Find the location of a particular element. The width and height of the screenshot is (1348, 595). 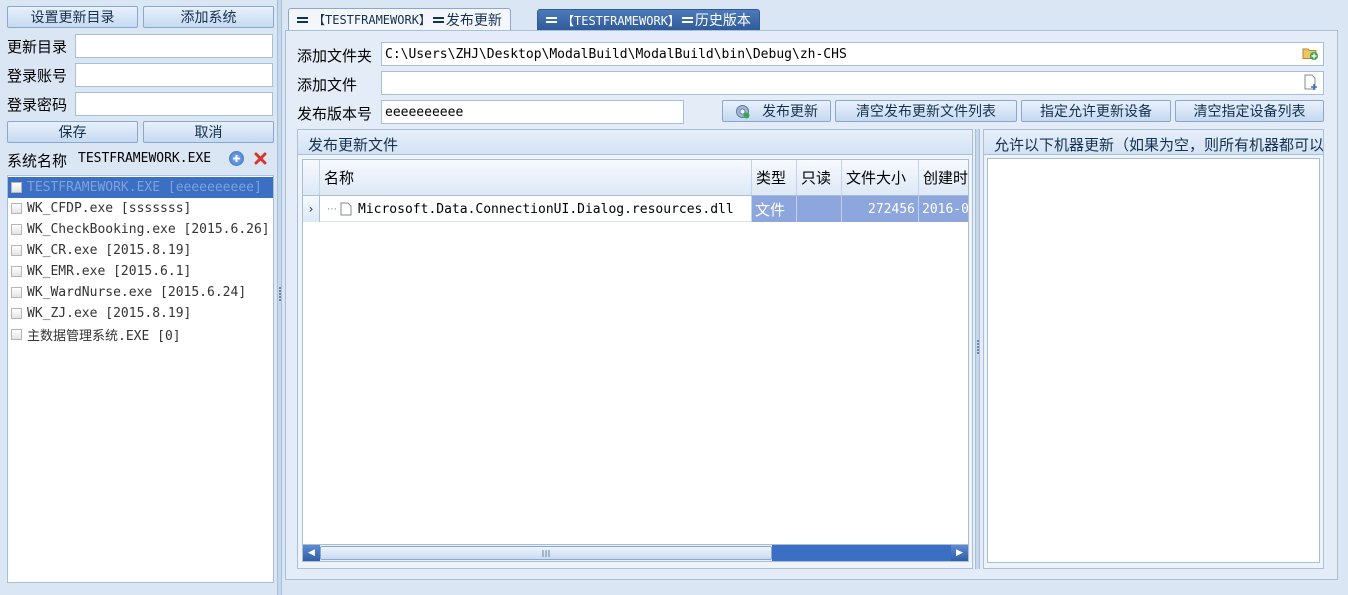

update-dir-input is located at coordinates (174, 46).